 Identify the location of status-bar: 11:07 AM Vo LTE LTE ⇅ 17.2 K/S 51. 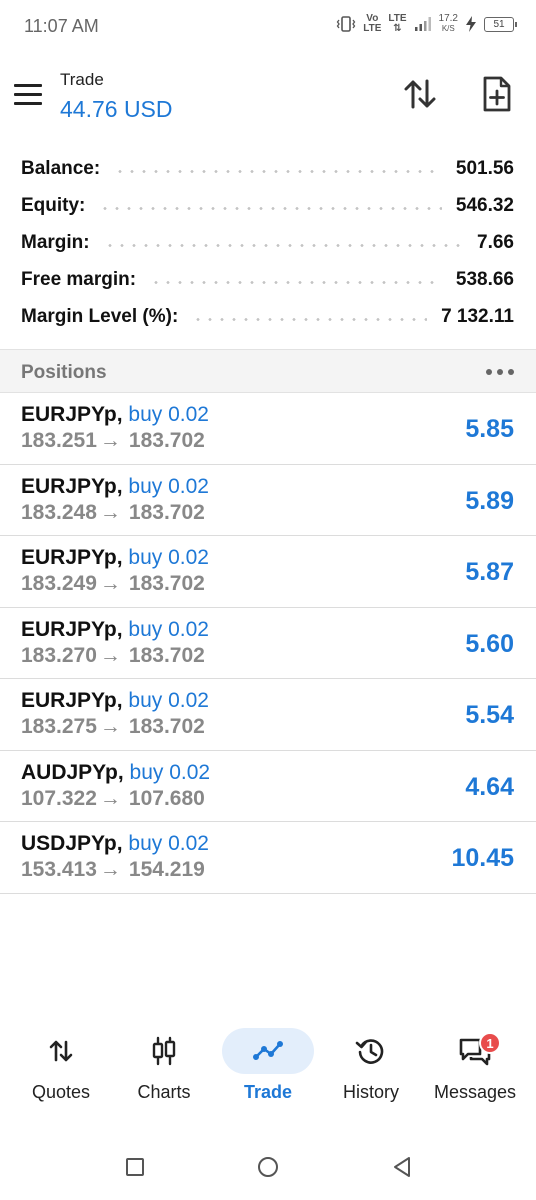
(268, 28).